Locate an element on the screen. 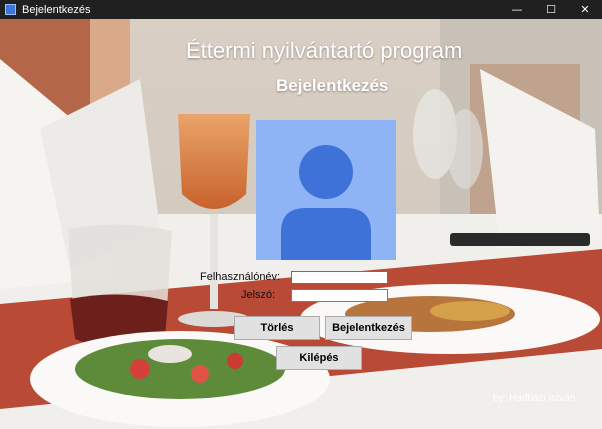 The width and height of the screenshot is (602, 429). page-subtitle: Bejelentkezés is located at coordinates (332, 85).